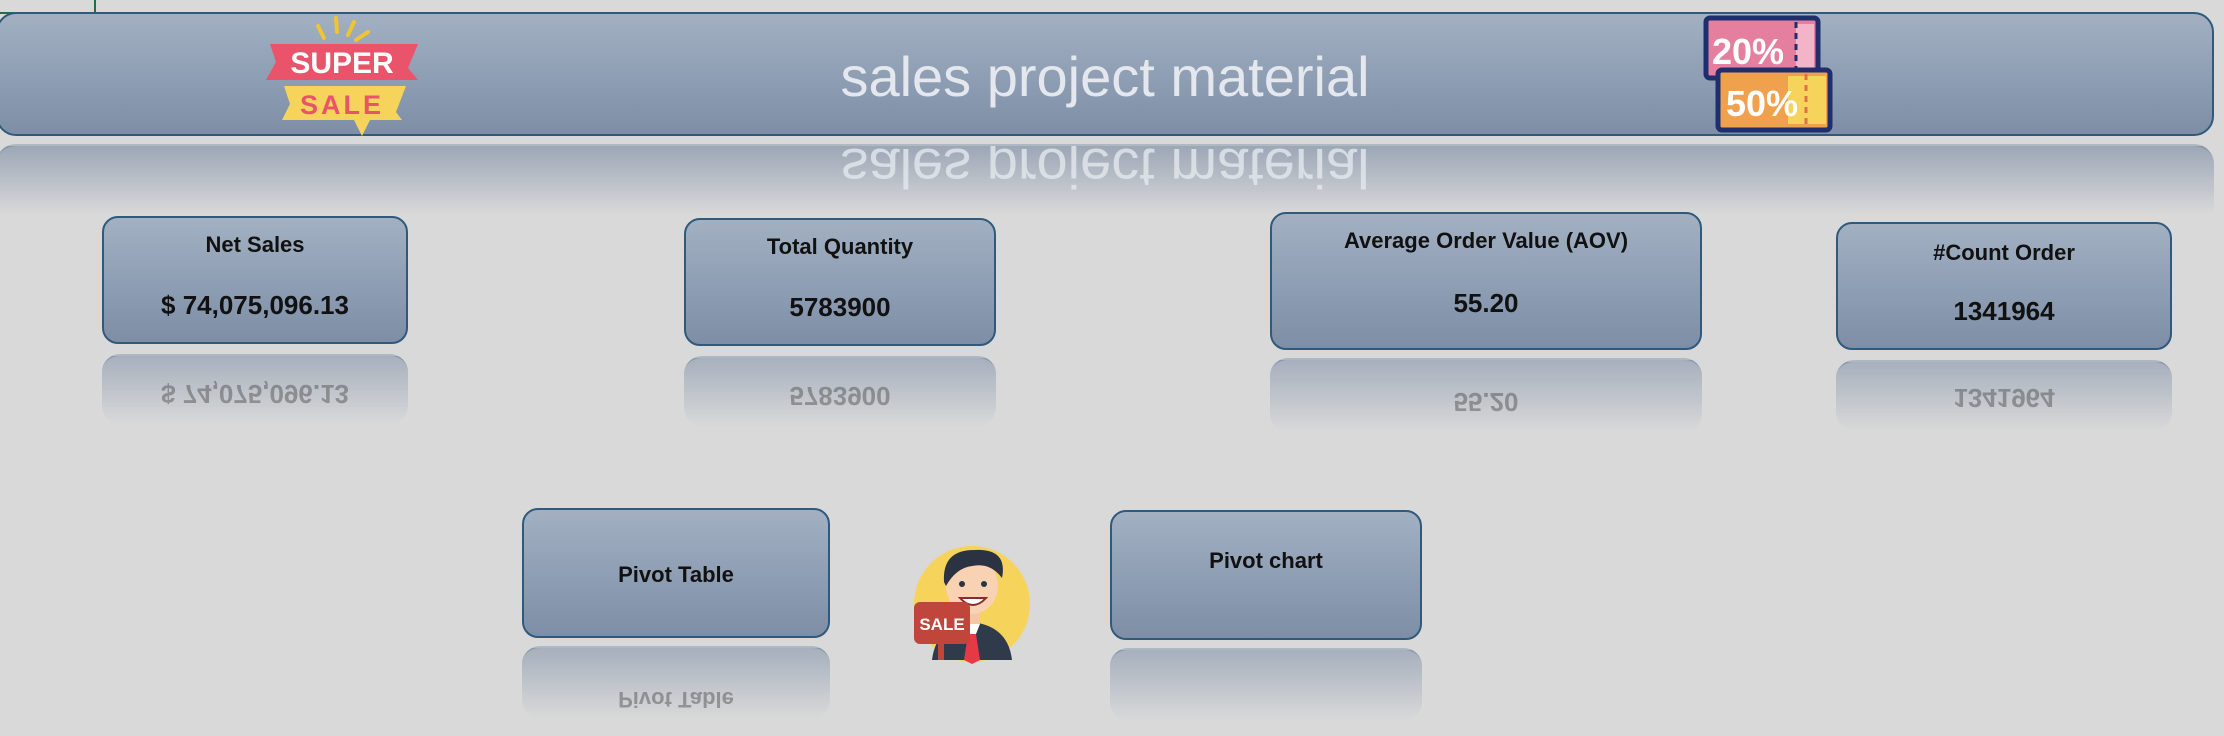  I want to click on pivot-chart-reflection, so click(1266, 684).